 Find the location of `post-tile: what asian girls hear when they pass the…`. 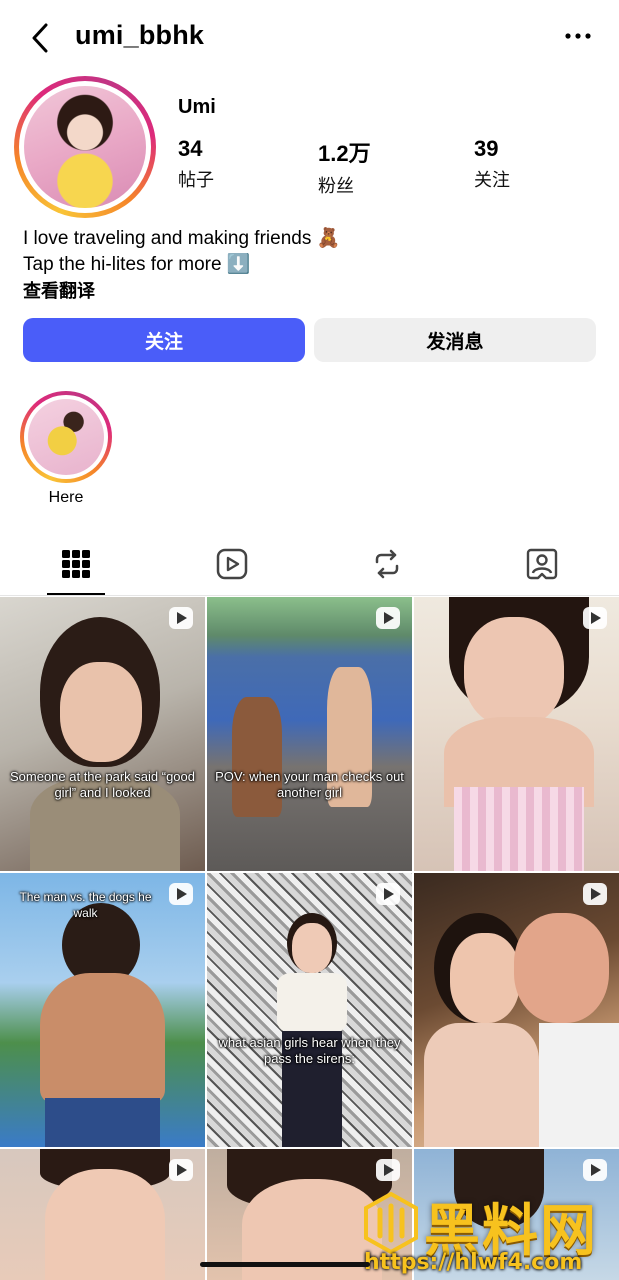

post-tile: what asian girls hear when they pass the… is located at coordinates (309, 1010).